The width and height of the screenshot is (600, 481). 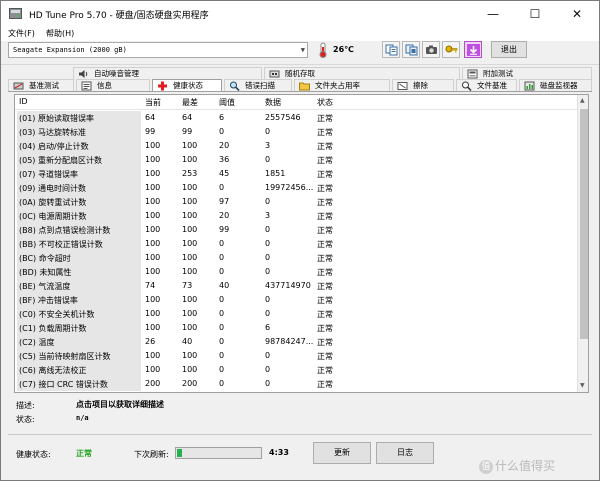 What do you see at coordinates (296, 258) in the screenshot?
I see `table-row: (BC) 命令超时 100 100 0 0 正常` at bounding box center [296, 258].